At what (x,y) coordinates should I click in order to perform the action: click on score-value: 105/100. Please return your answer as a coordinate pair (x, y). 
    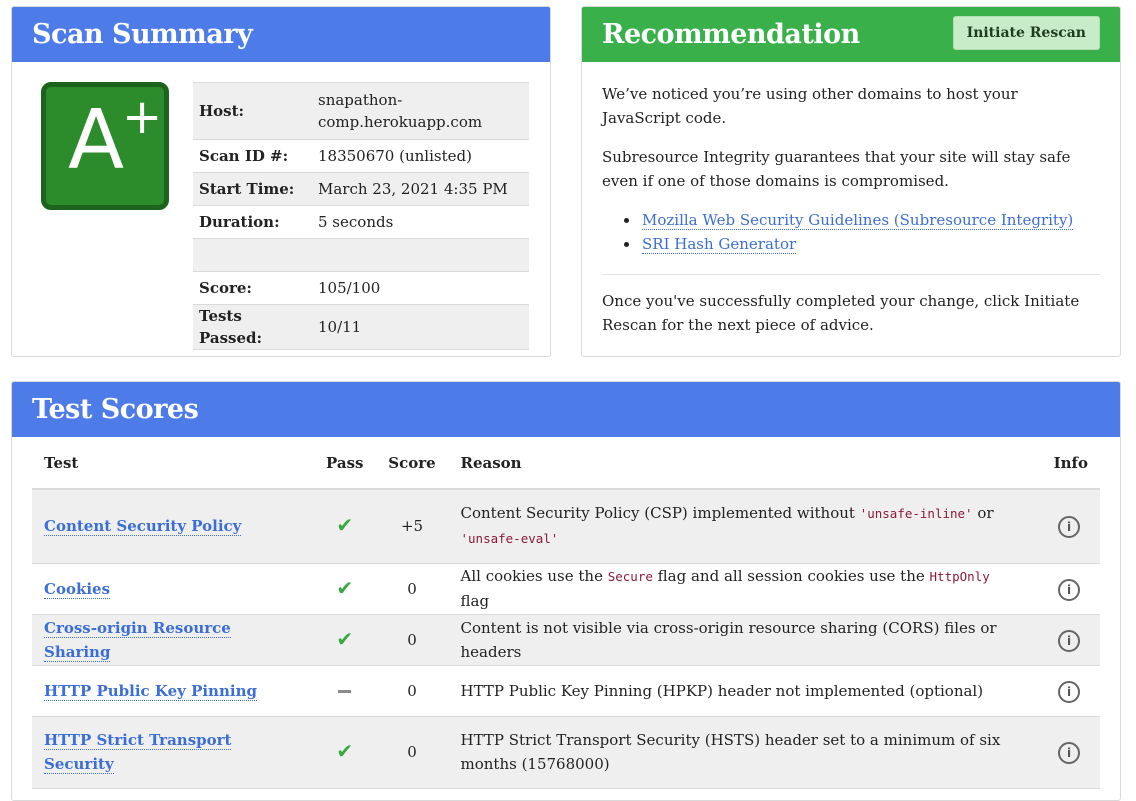
    Looking at the image, I should click on (420, 288).